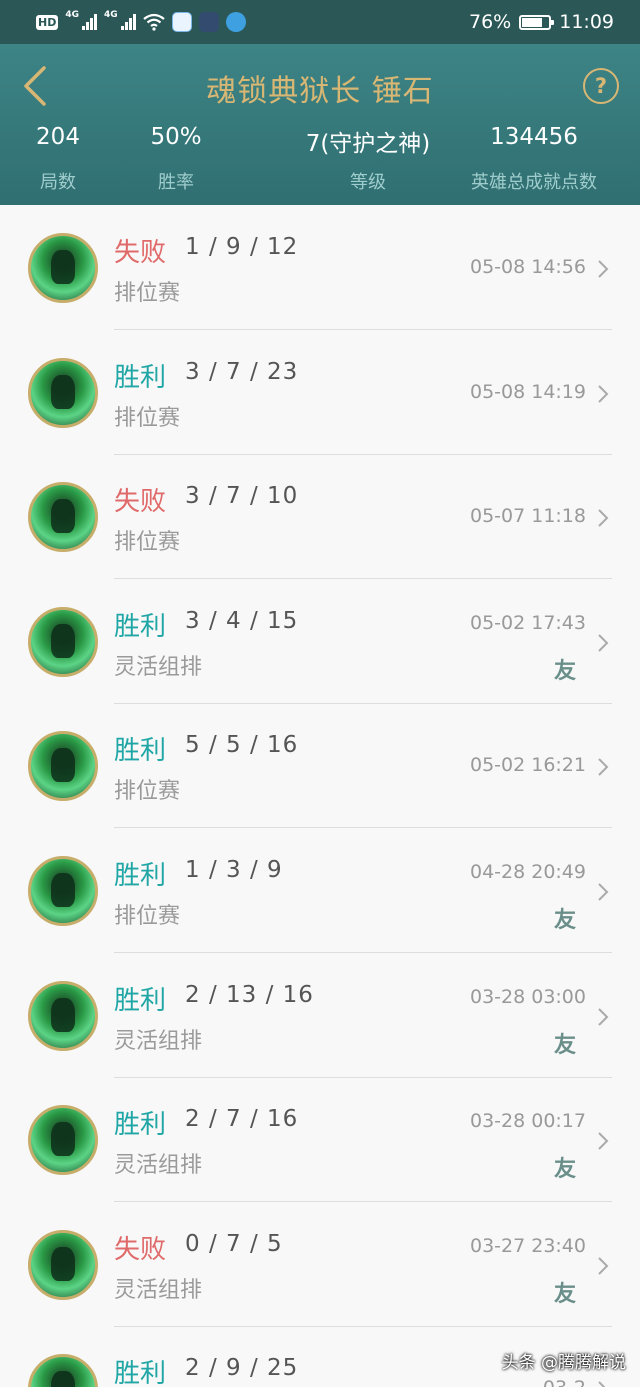 The image size is (640, 1387). I want to click on help-icon: ?, so click(601, 86).